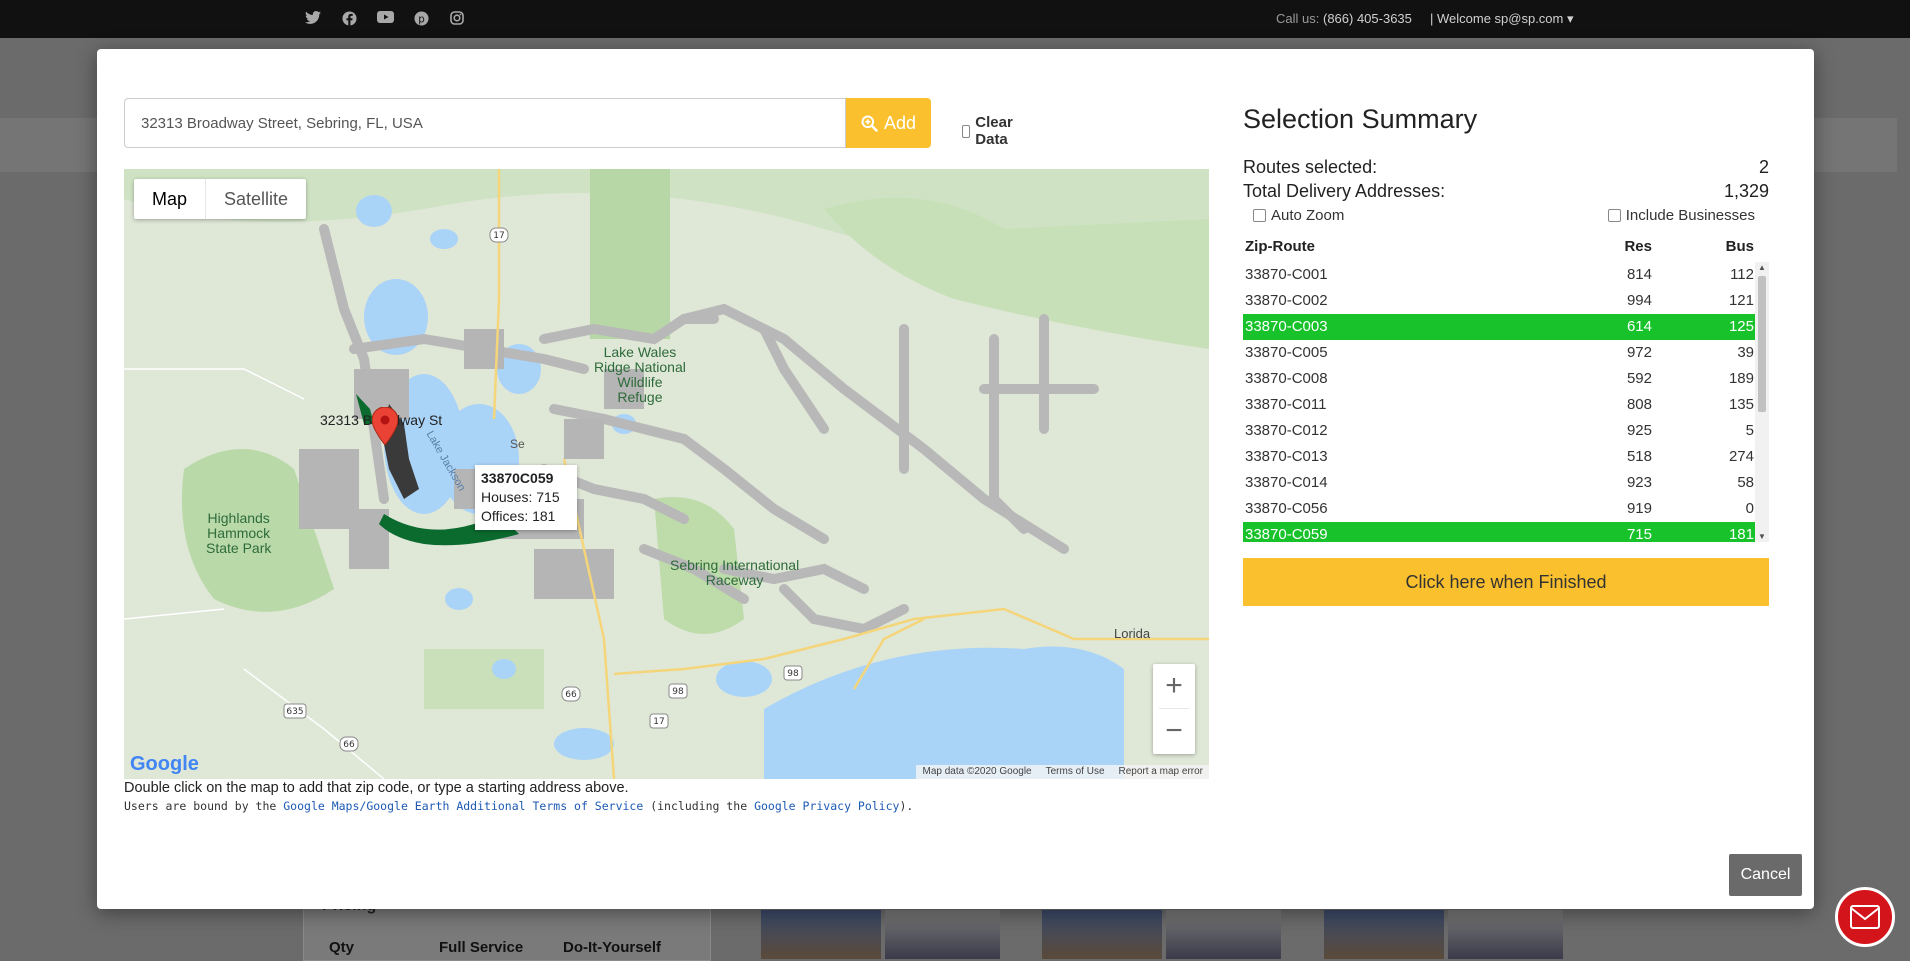 This screenshot has width=1910, height=961. I want to click on route-res-cell: 614, so click(1639, 326).